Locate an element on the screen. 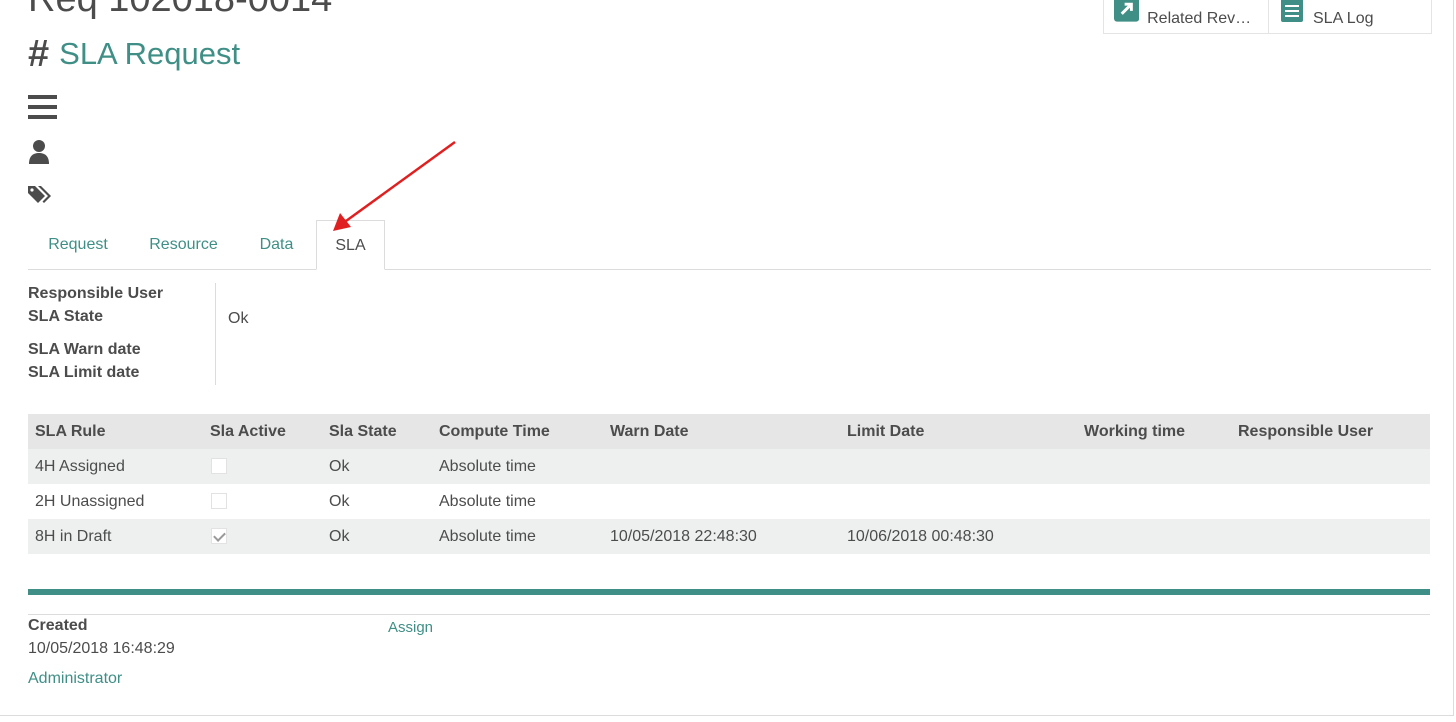  document-icon is located at coordinates (1292, 11).